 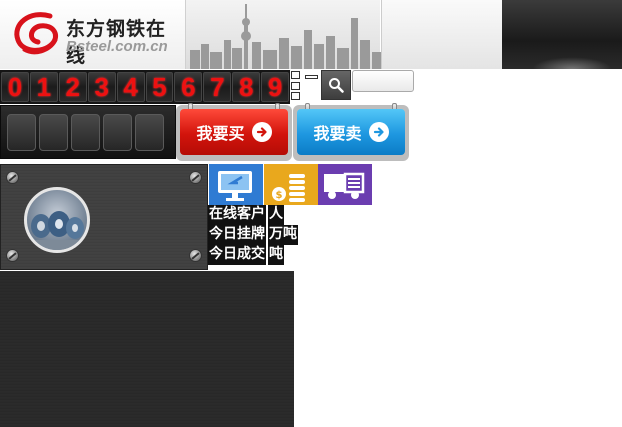 I want to click on stat-today-deals: 今日成交 吨, so click(x=246, y=255).